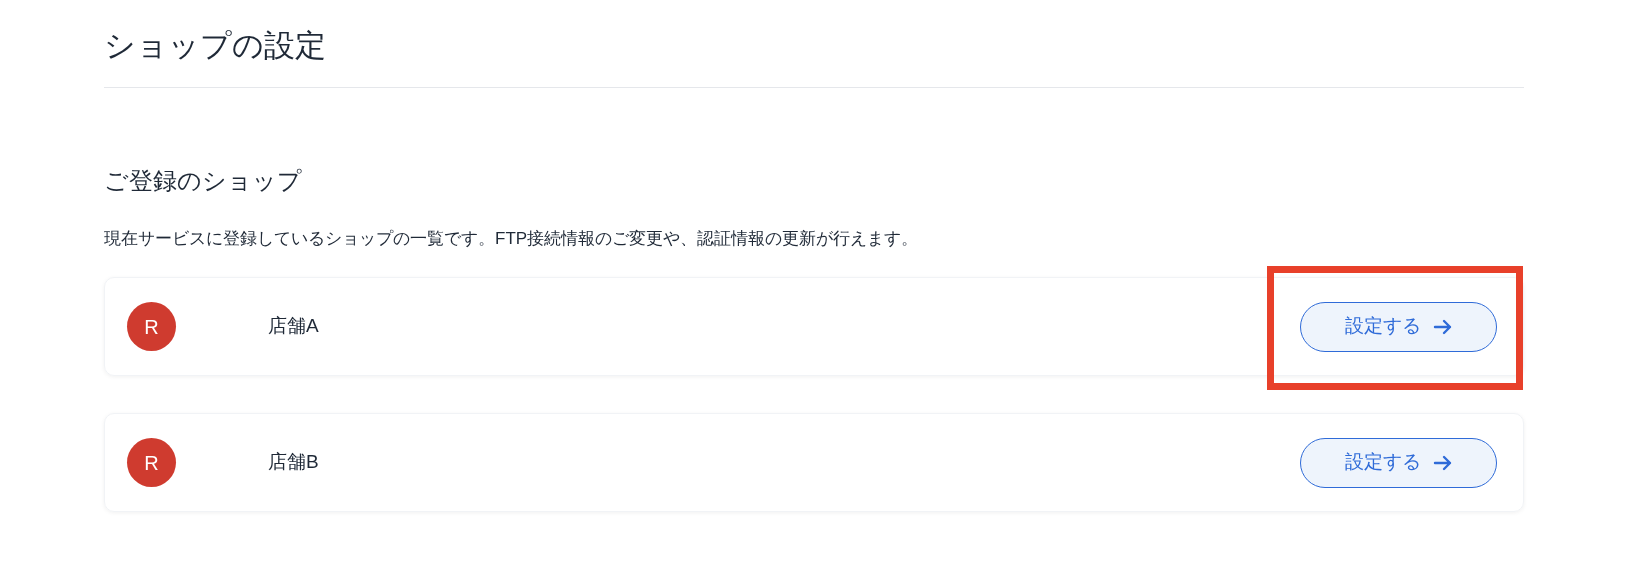 The height and width of the screenshot is (584, 1628). I want to click on section-description: 現在サービスに登録しているショップの一覧です。FTP接続情報のご変更や、認証情報の更新が行えます。, so click(511, 239).